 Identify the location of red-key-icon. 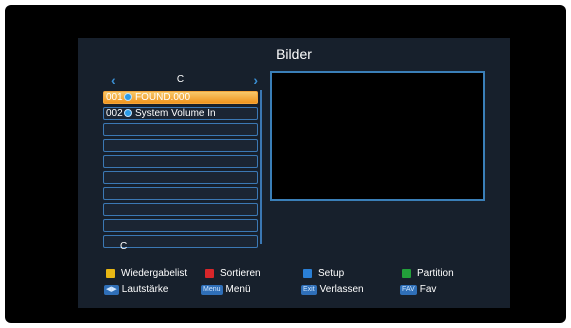
(209, 273).